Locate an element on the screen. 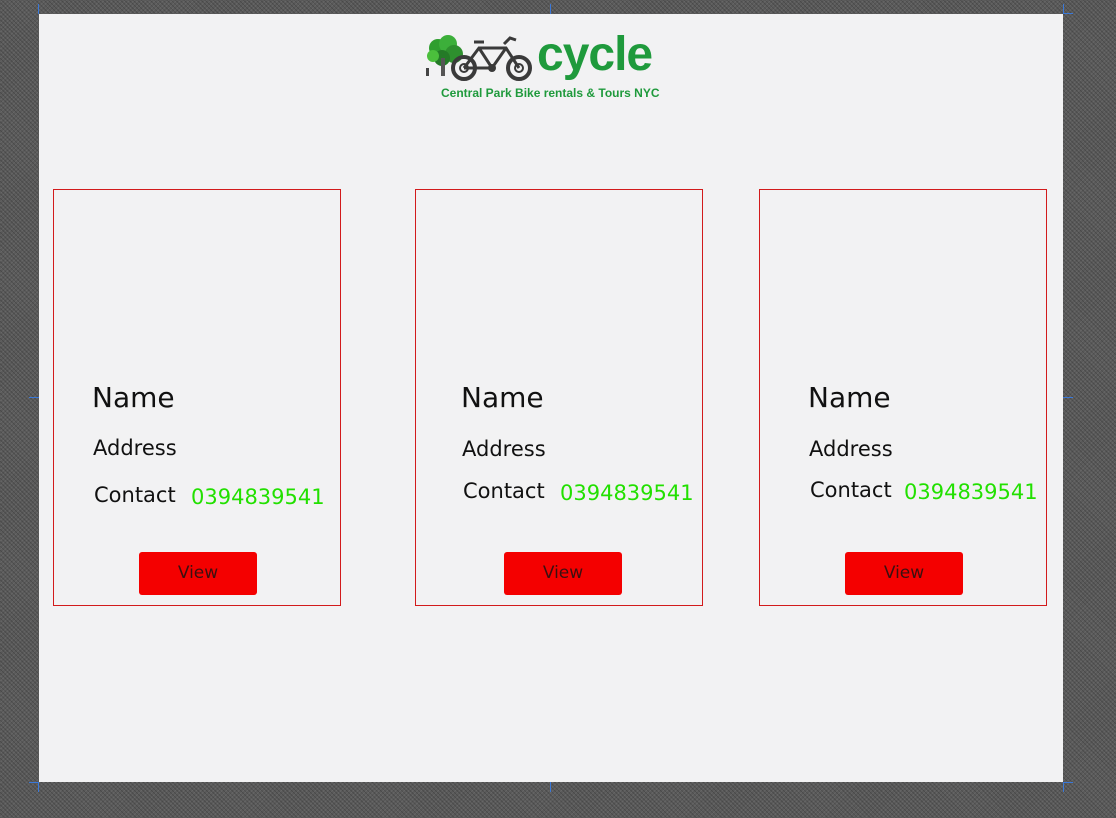  logo-word: cycle is located at coordinates (595, 54).